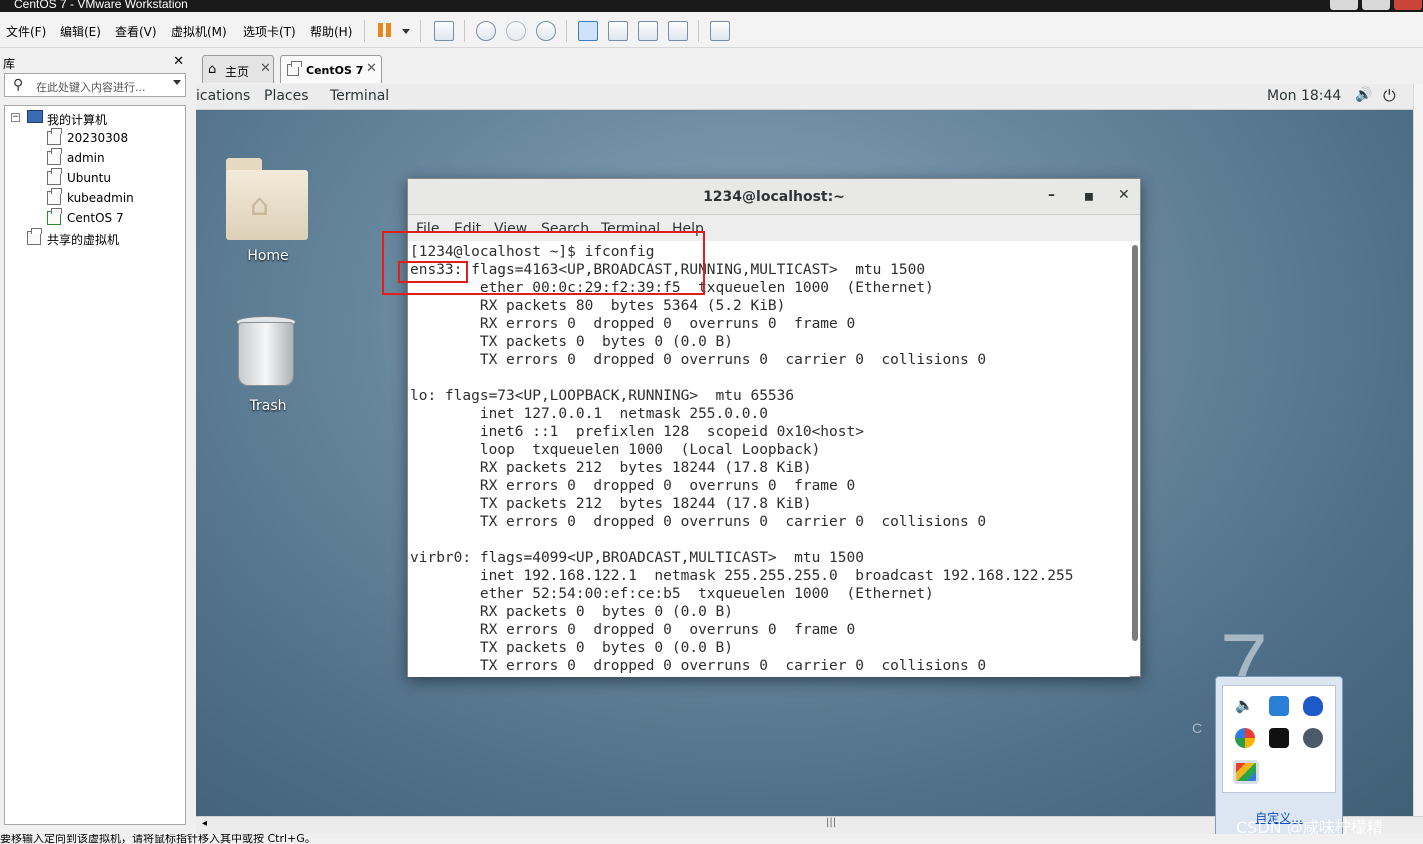 Image resolution: width=1423 pixels, height=844 pixels. What do you see at coordinates (1245, 706) in the screenshot?
I see `speaker-icon: 🔈` at bounding box center [1245, 706].